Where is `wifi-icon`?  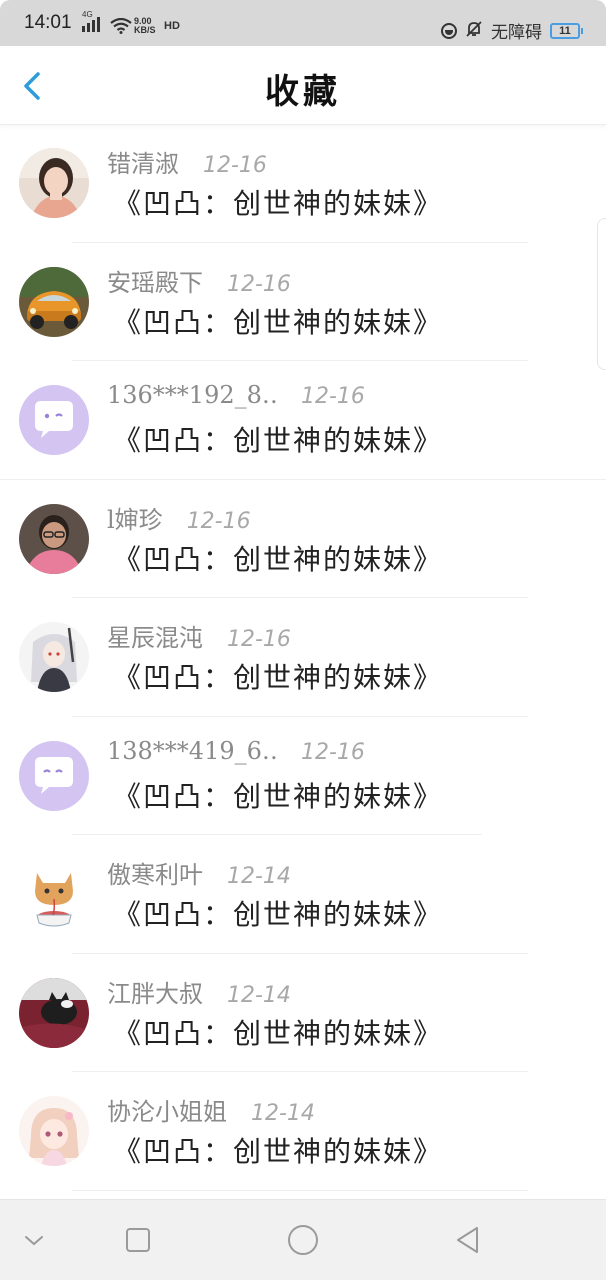 wifi-icon is located at coordinates (121, 27).